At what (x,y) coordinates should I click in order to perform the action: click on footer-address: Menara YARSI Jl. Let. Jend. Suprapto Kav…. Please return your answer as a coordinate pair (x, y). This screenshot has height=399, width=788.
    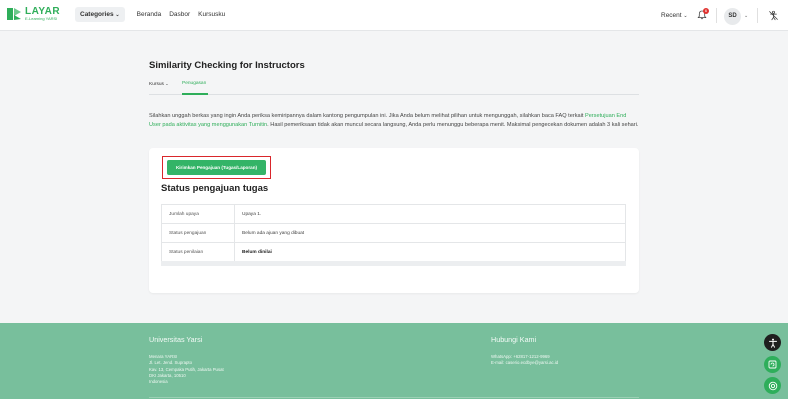
    Looking at the image, I should click on (186, 369).